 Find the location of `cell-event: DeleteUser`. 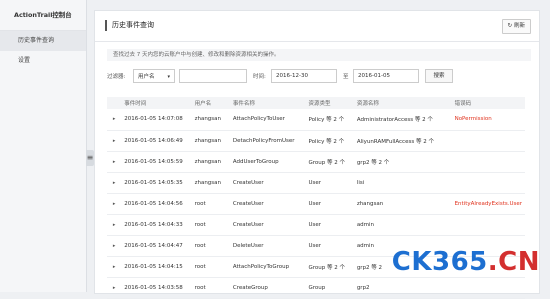

cell-event: DeleteUser is located at coordinates (248, 245).